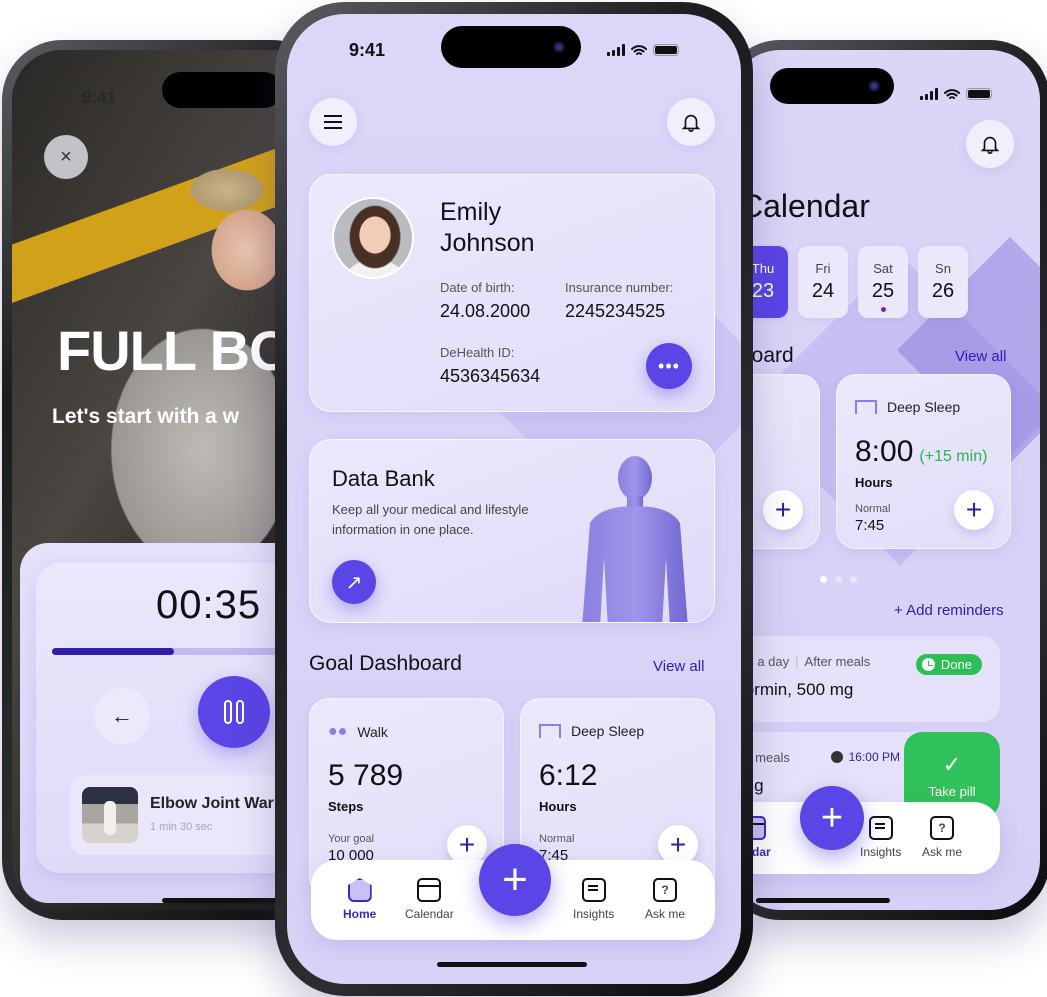 Image resolution: width=1047 pixels, height=997 pixels. What do you see at coordinates (865, 679) in the screenshot?
I see `medication-card: es a day | After meals formin, 500 mg Done` at bounding box center [865, 679].